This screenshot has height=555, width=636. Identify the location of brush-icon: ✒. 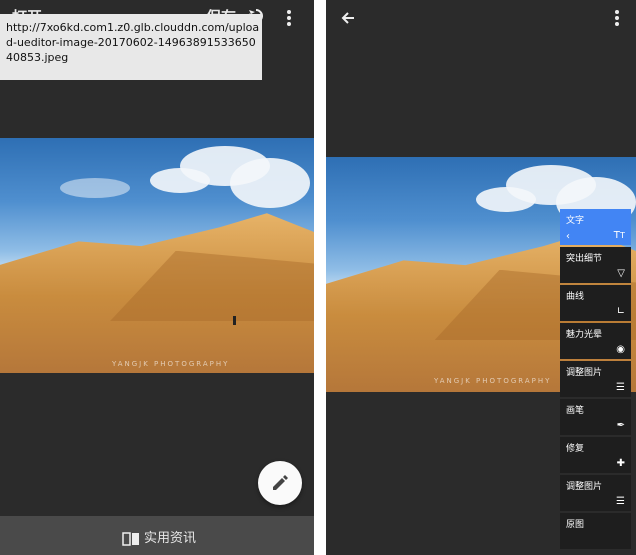
(620, 425).